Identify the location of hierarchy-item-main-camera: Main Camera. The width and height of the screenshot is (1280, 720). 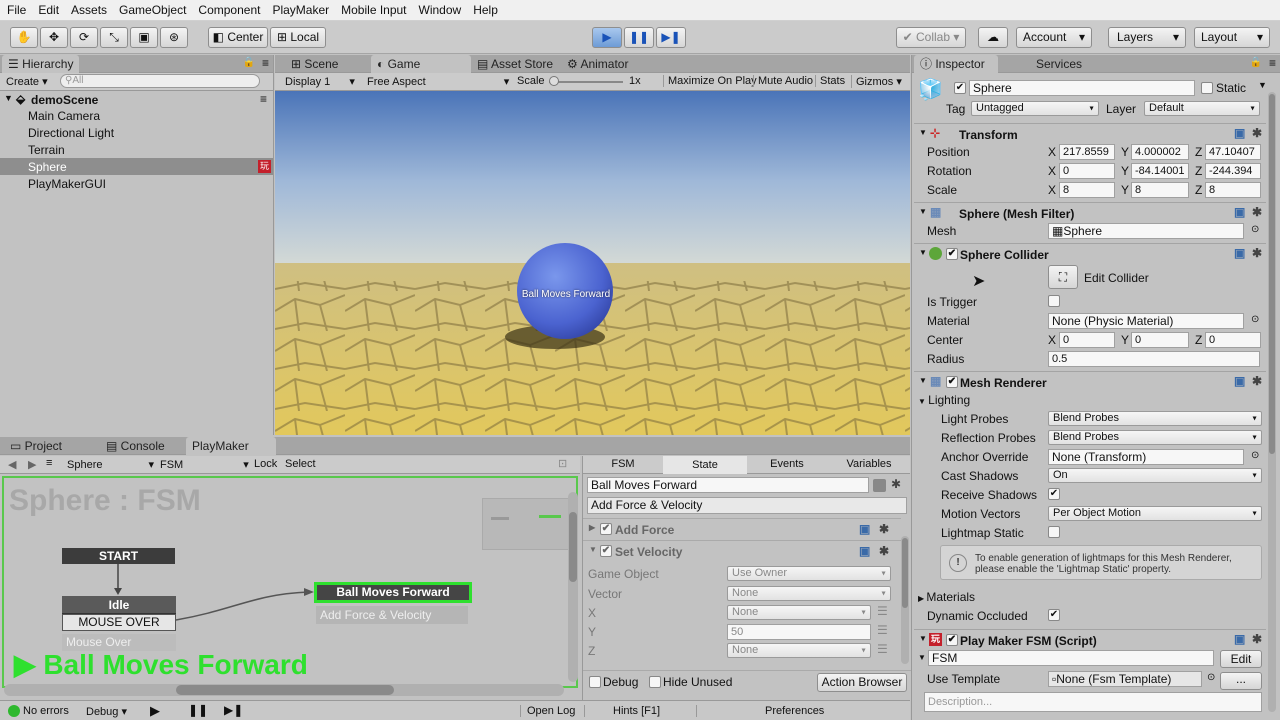
(64, 116).